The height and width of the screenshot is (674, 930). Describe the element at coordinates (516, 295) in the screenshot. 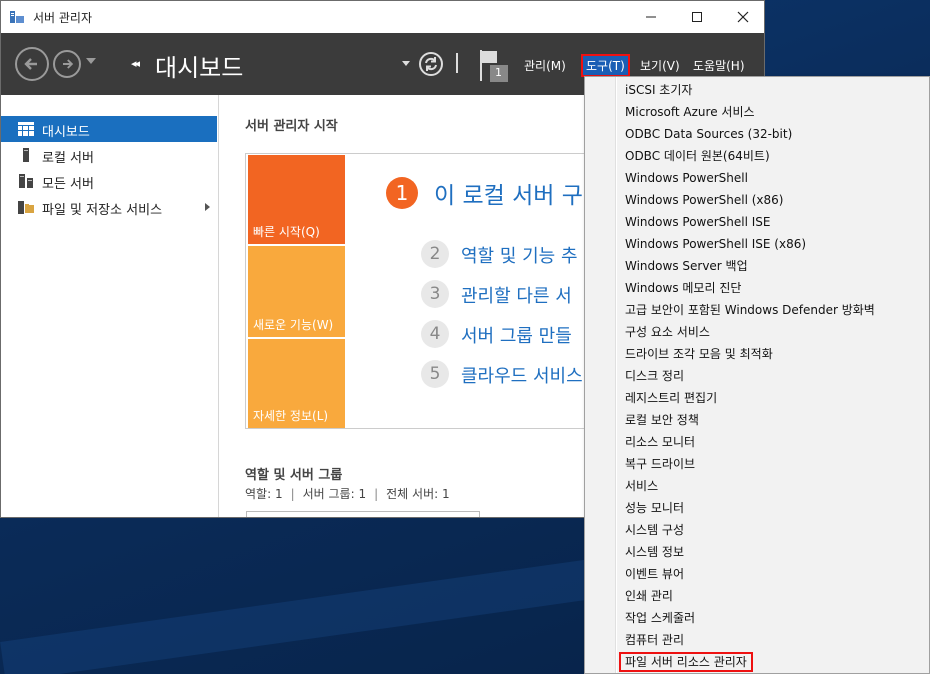

I see `step-link-add-servers: 관리할 다른 서` at that location.